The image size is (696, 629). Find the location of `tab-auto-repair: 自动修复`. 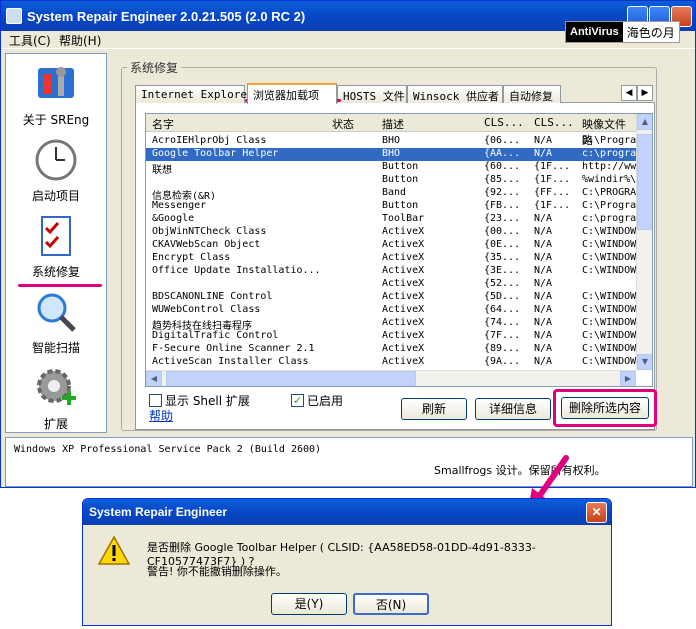

tab-auto-repair: 自动修复 is located at coordinates (532, 94).